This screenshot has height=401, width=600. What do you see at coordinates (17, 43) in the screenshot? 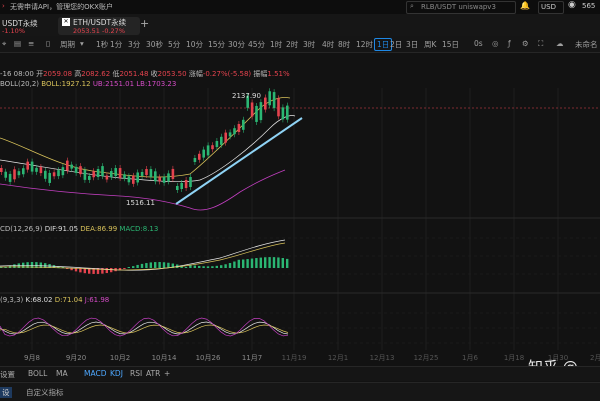
I see `layout-icon: ▤` at bounding box center [17, 43].